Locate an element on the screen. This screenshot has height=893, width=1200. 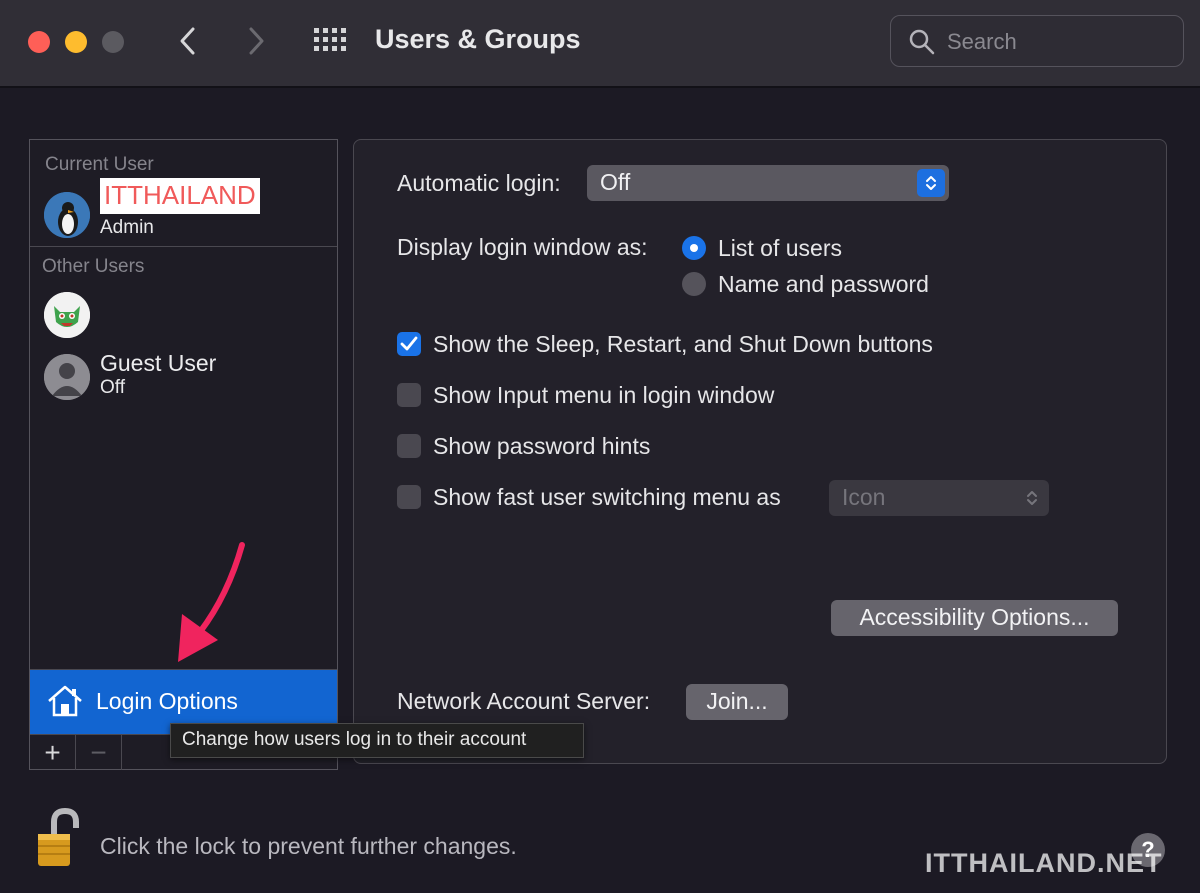
checkmark-icon is located at coordinates (409, 343).